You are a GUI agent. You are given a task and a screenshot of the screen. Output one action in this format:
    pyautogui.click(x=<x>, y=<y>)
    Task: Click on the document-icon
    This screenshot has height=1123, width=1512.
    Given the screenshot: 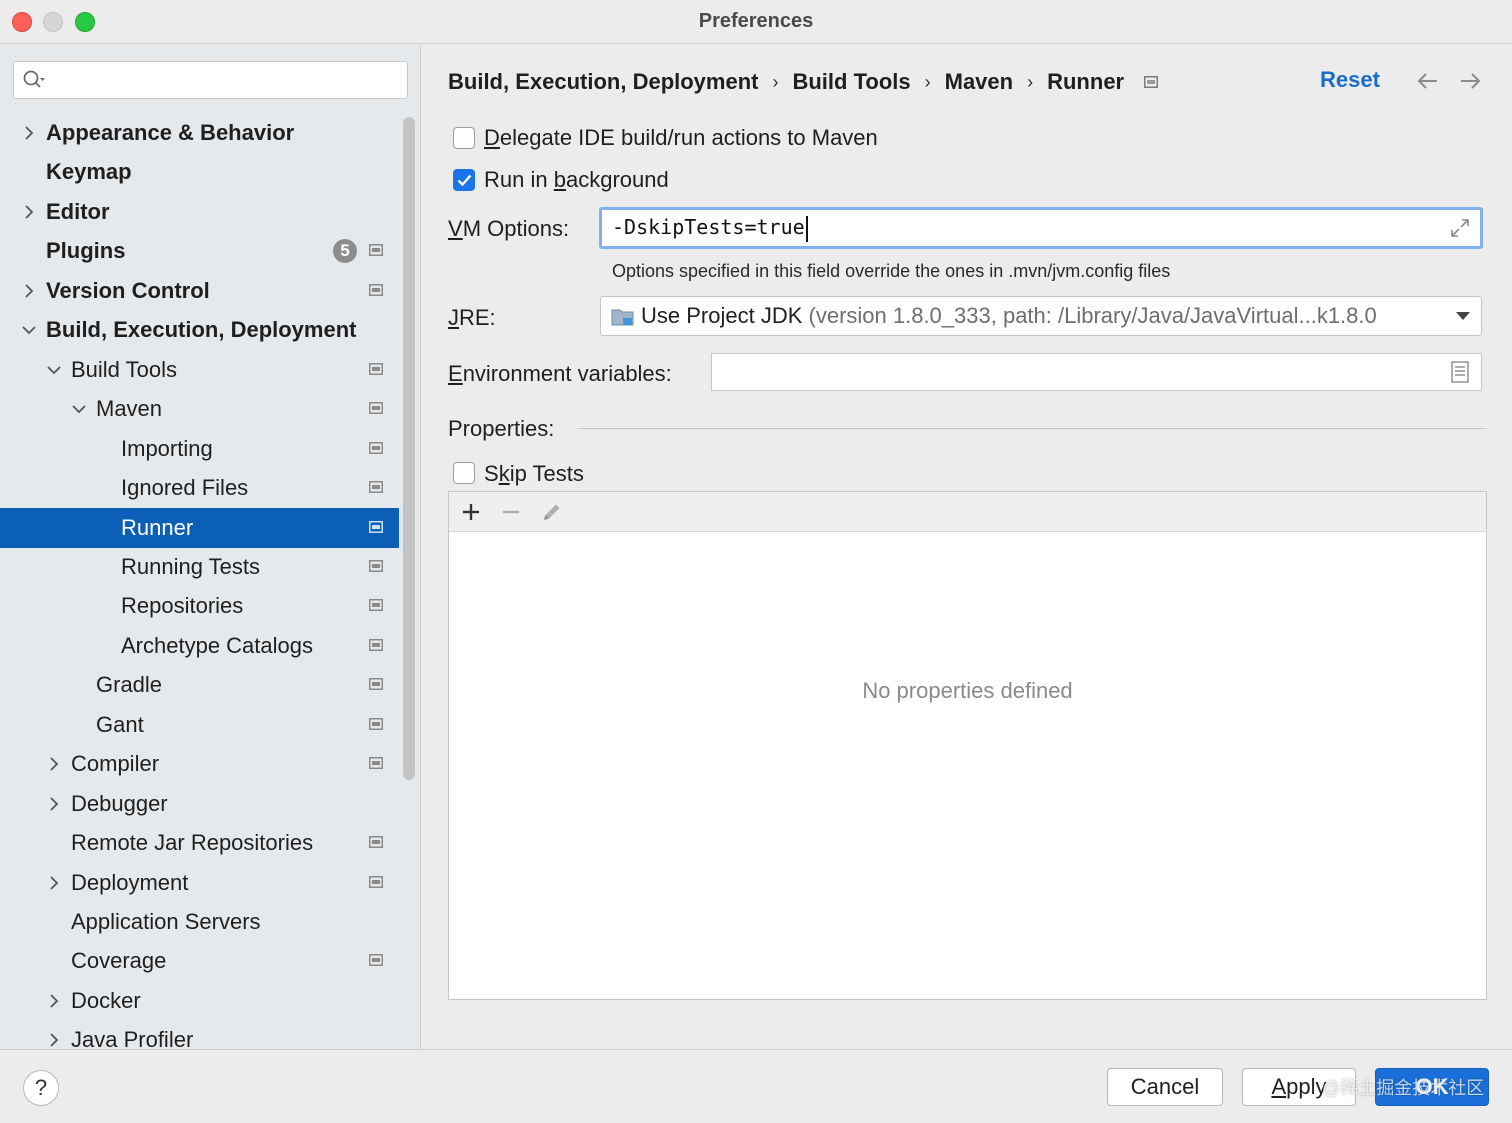 What is the action you would take?
    pyautogui.click(x=1460, y=372)
    